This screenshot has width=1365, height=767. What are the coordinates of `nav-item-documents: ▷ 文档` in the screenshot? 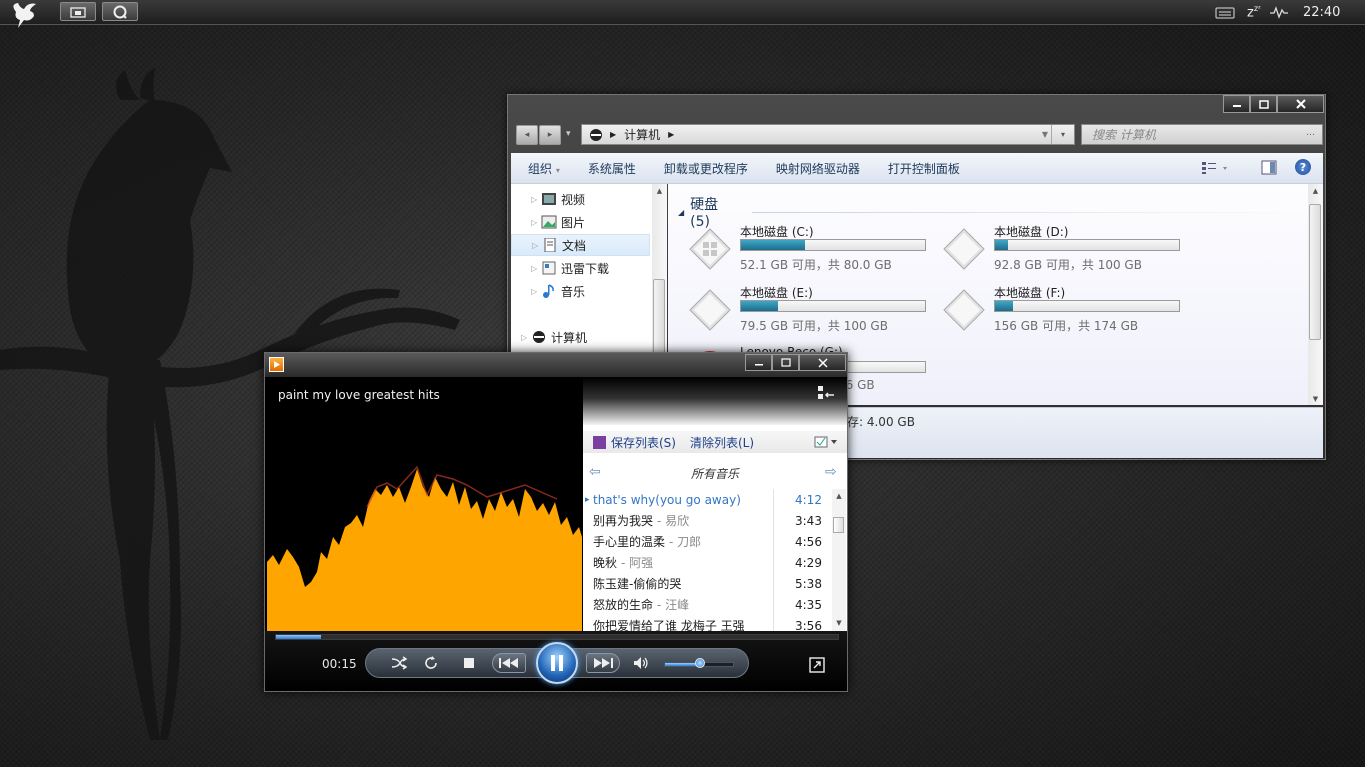 It's located at (580, 245).